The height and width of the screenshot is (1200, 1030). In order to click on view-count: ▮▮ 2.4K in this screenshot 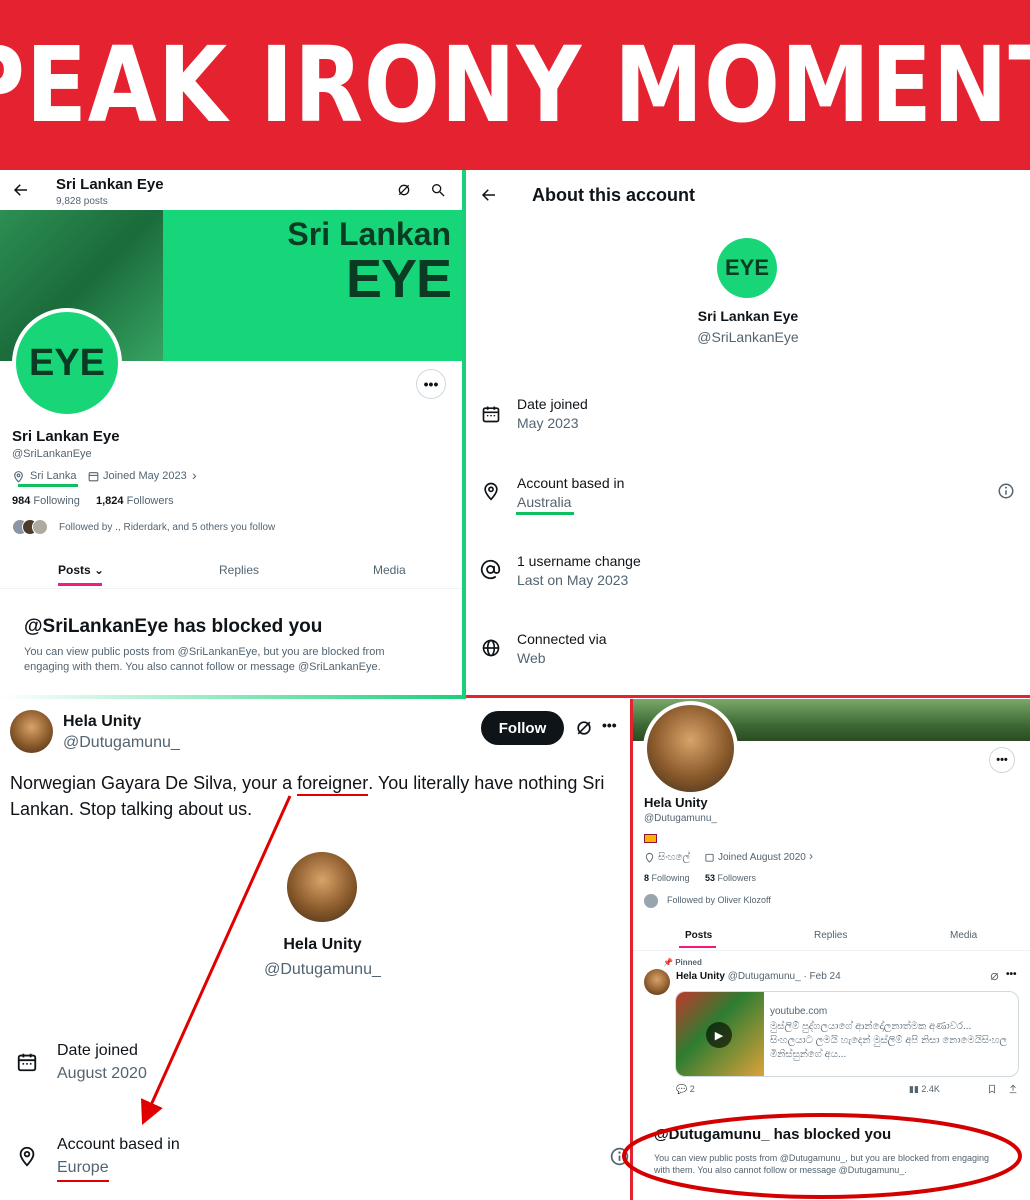, I will do `click(924, 1089)`.